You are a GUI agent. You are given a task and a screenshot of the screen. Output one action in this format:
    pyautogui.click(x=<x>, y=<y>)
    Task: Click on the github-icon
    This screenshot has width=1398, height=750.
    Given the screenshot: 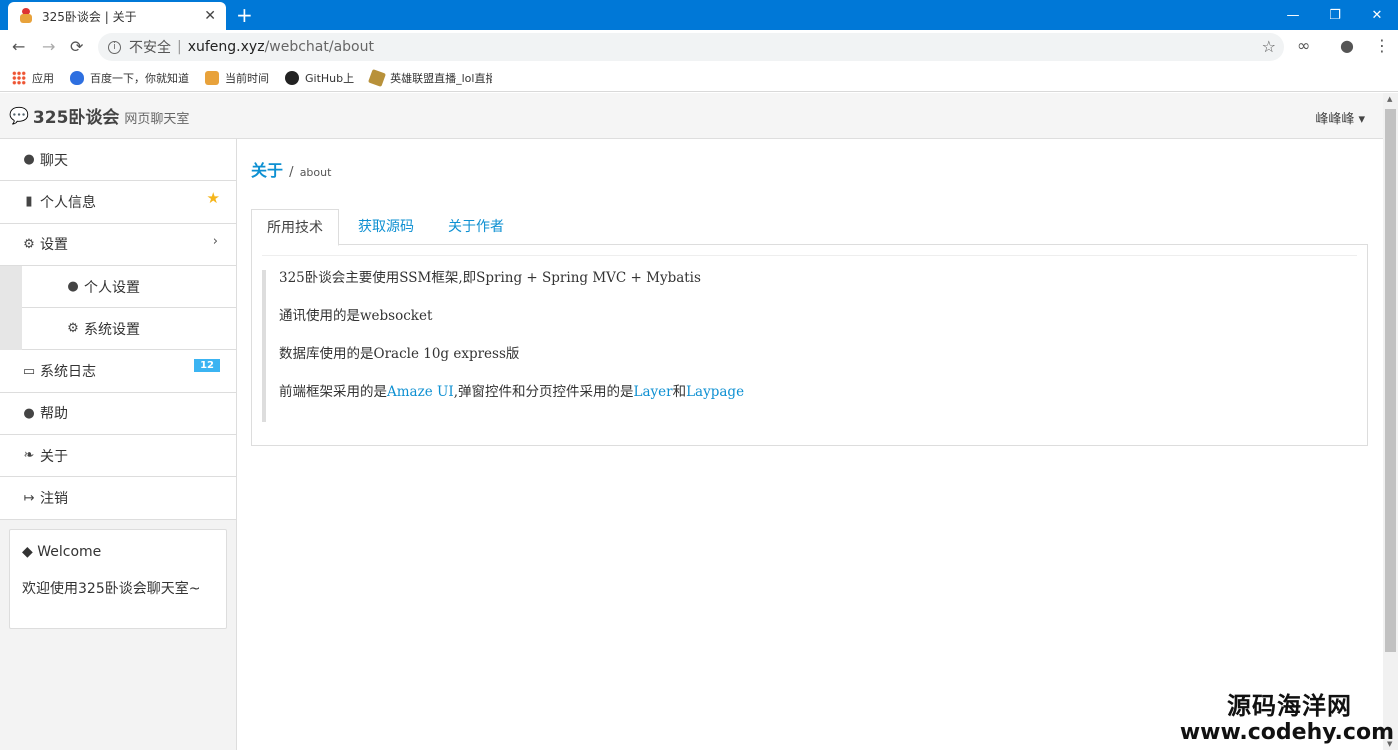 What is the action you would take?
    pyautogui.click(x=292, y=77)
    